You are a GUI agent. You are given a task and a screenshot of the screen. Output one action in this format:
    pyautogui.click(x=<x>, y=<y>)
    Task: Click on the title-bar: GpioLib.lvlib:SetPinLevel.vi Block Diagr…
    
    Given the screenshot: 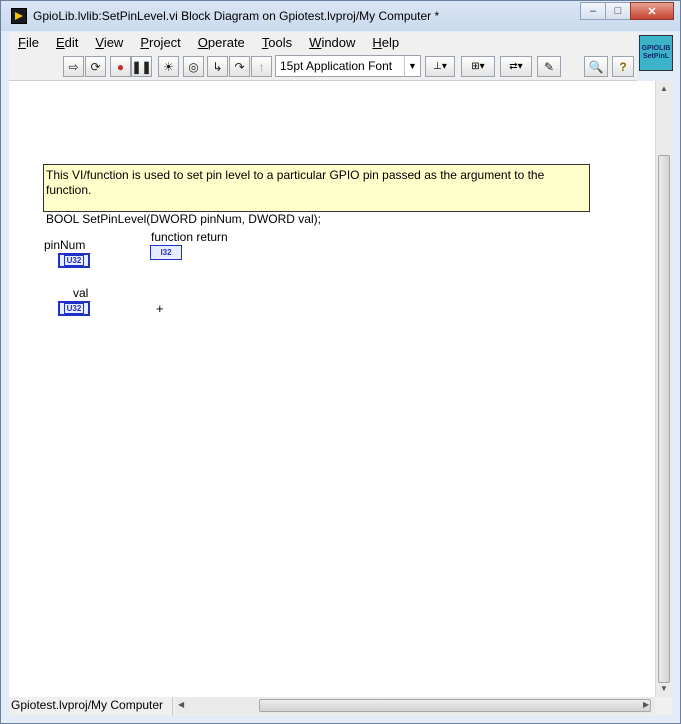 What is the action you would take?
    pyautogui.click(x=340, y=16)
    